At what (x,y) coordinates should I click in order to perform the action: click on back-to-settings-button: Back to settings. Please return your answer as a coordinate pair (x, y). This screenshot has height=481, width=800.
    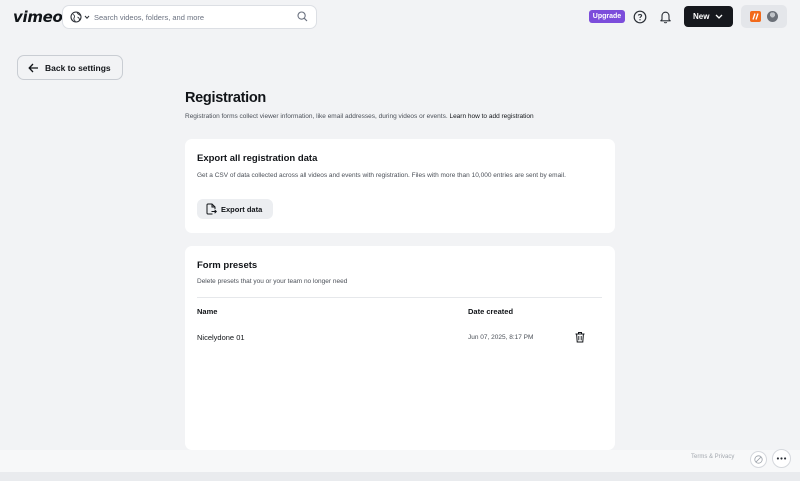
    Looking at the image, I should click on (70, 67).